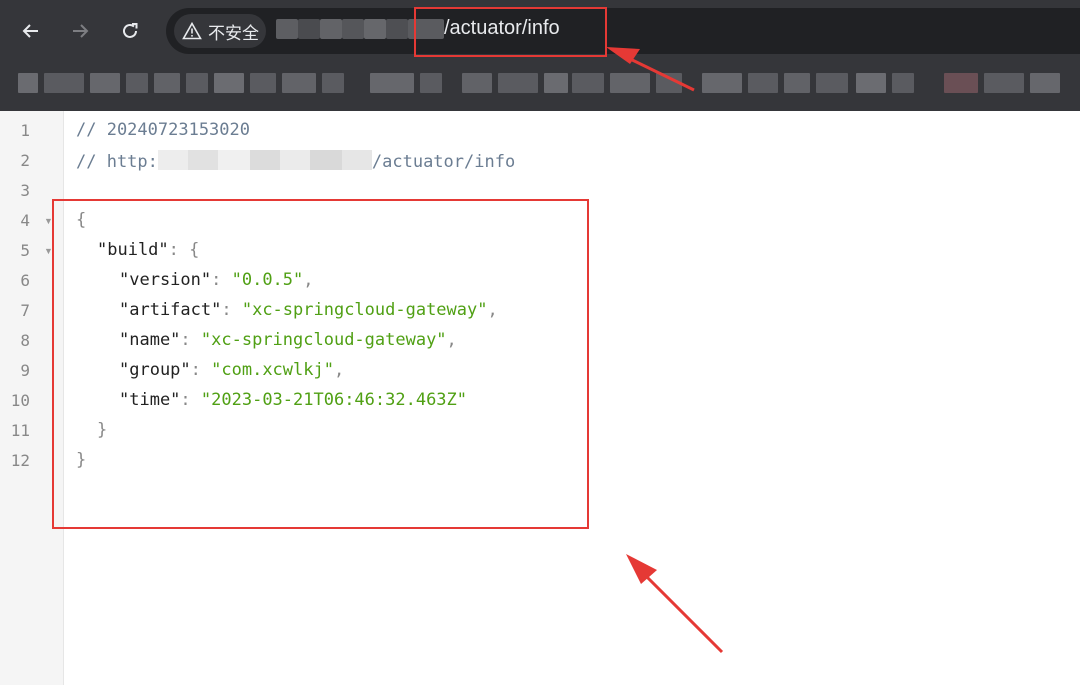 This screenshot has height=685, width=1080. Describe the element at coordinates (675, 604) in the screenshot. I see `arrow-to-json` at that location.